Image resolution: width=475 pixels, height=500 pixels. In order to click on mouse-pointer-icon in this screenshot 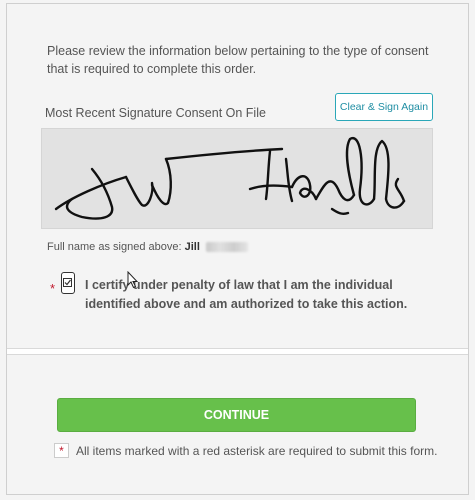, I will do `click(133, 280)`.